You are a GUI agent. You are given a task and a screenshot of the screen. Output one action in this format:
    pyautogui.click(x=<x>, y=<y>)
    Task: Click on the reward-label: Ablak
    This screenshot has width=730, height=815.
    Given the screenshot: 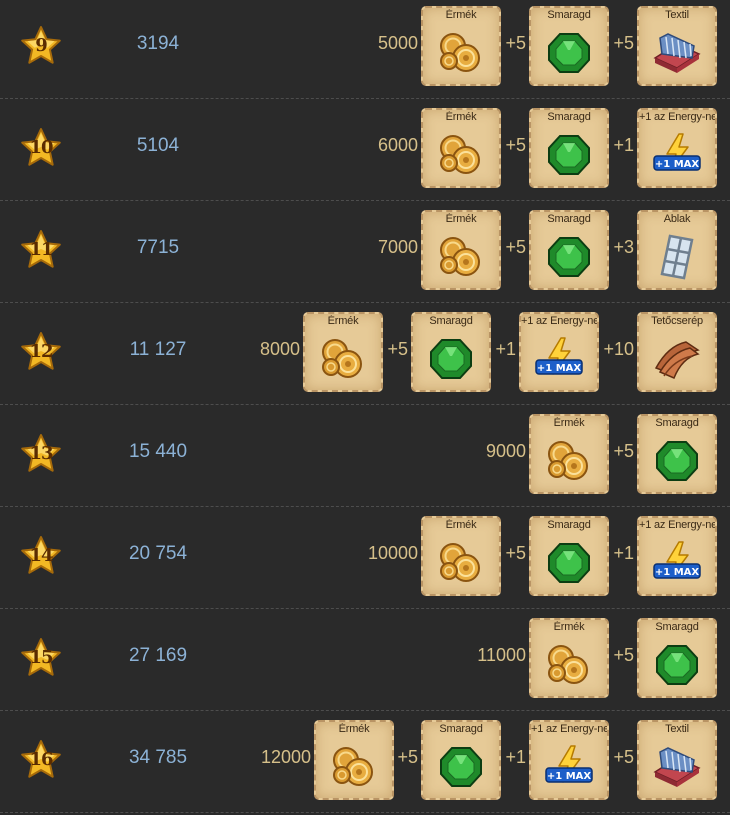 What is the action you would take?
    pyautogui.click(x=677, y=219)
    